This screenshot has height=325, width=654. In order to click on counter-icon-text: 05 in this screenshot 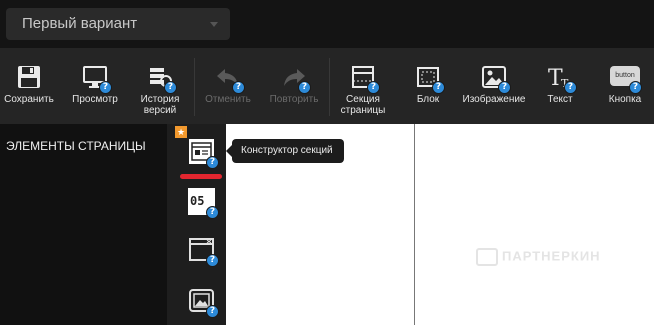, I will do `click(197, 201)`.